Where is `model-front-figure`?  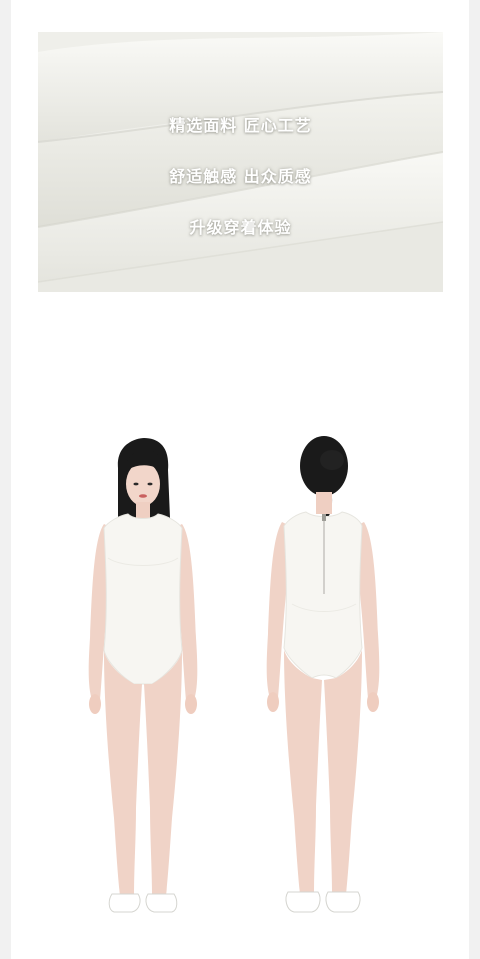 model-front-figure is located at coordinates (143, 675).